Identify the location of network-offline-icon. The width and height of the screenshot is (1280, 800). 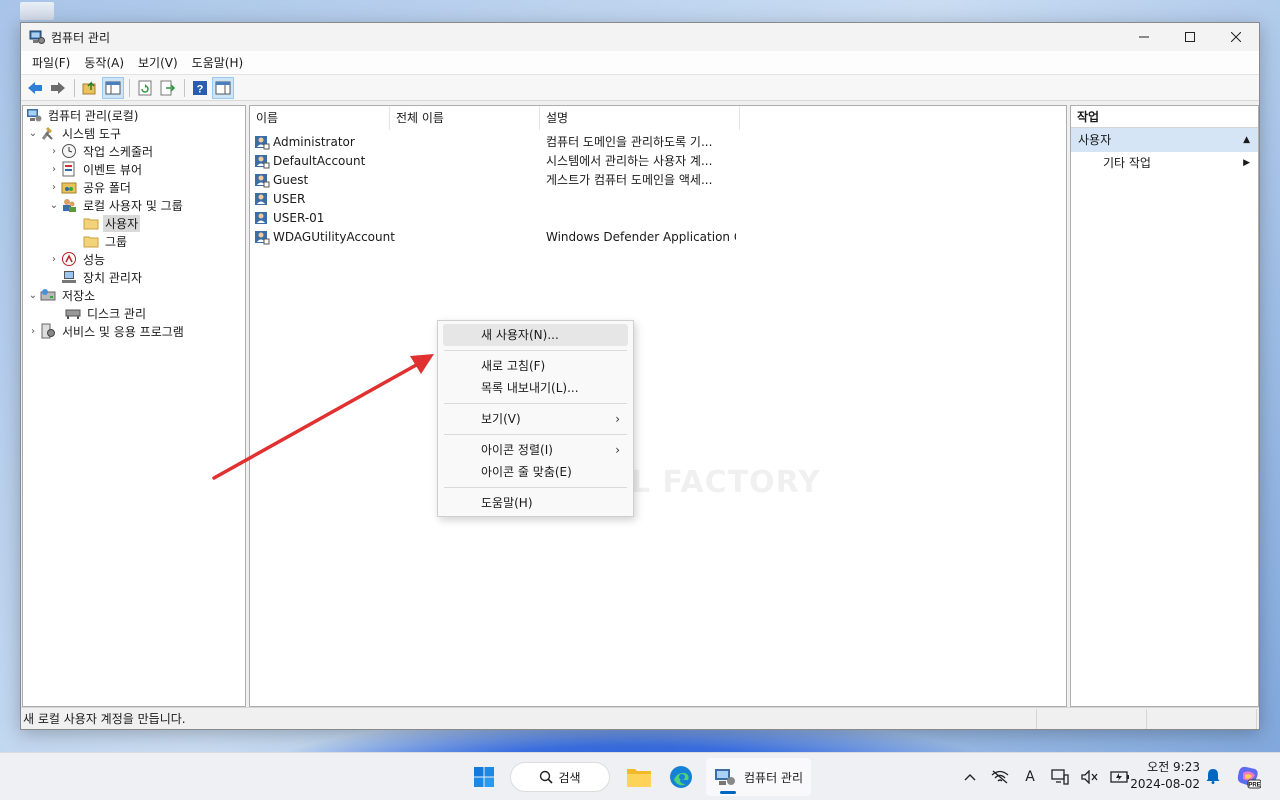
(1000, 777).